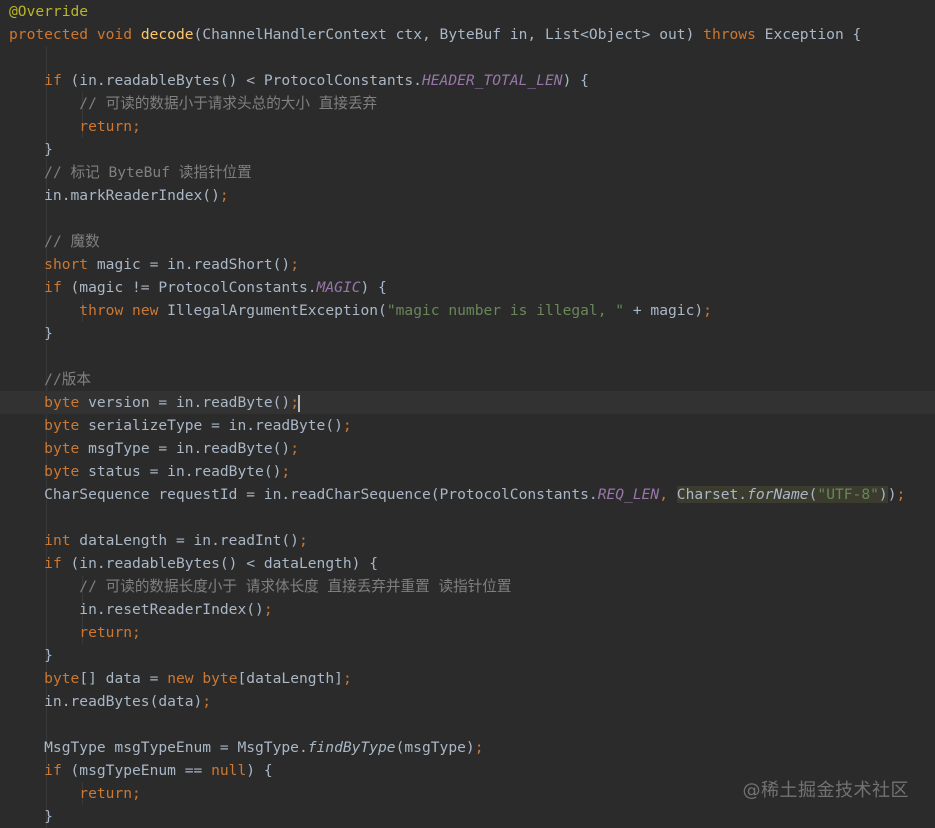  What do you see at coordinates (492, 80) in the screenshot?
I see `code-token: HEADER_TOTAL_LEN` at bounding box center [492, 80].